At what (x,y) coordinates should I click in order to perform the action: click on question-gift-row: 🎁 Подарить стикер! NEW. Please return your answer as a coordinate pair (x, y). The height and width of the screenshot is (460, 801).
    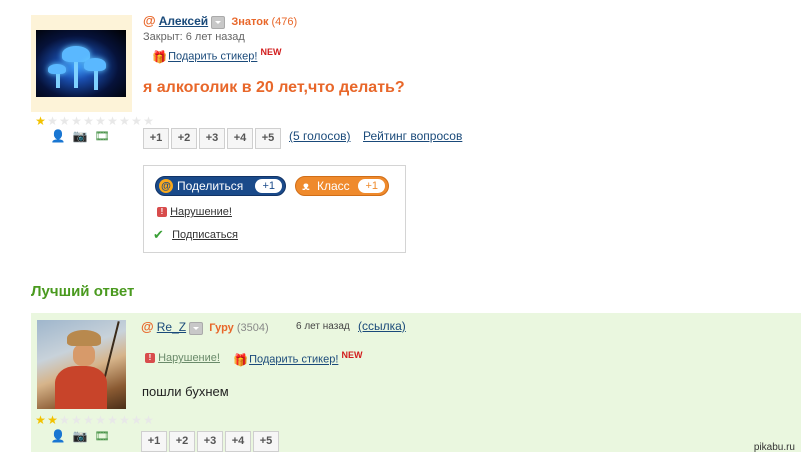
    Looking at the image, I should click on (216, 55).